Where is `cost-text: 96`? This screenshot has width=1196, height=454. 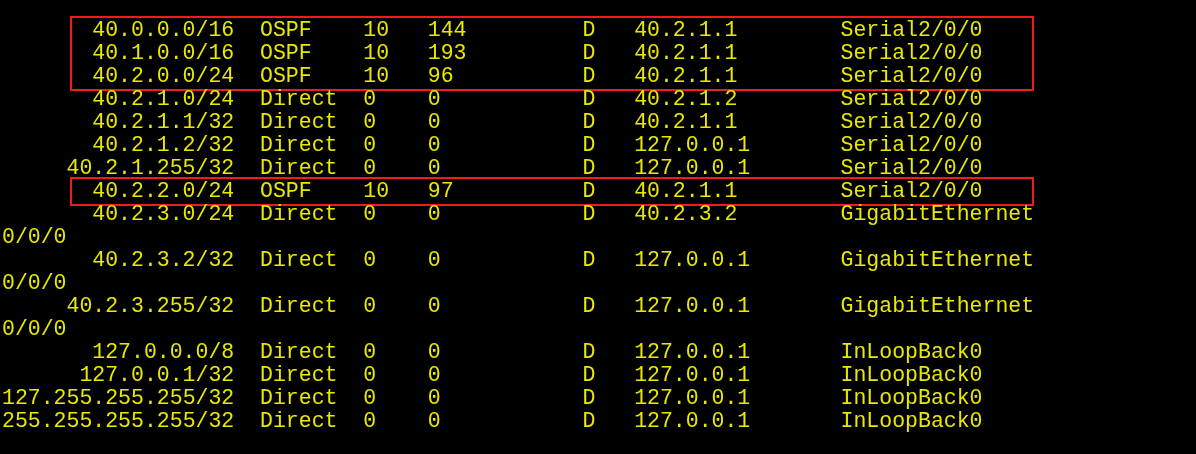
cost-text: 96 is located at coordinates (441, 76).